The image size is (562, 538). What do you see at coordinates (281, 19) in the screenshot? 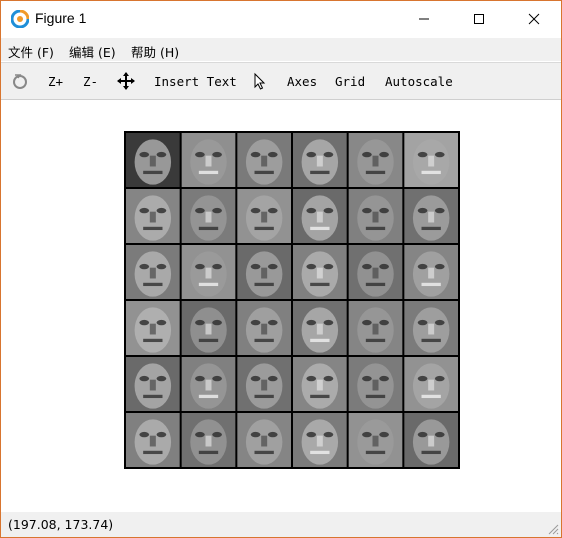
I see `title-bar: Figure 1` at bounding box center [281, 19].